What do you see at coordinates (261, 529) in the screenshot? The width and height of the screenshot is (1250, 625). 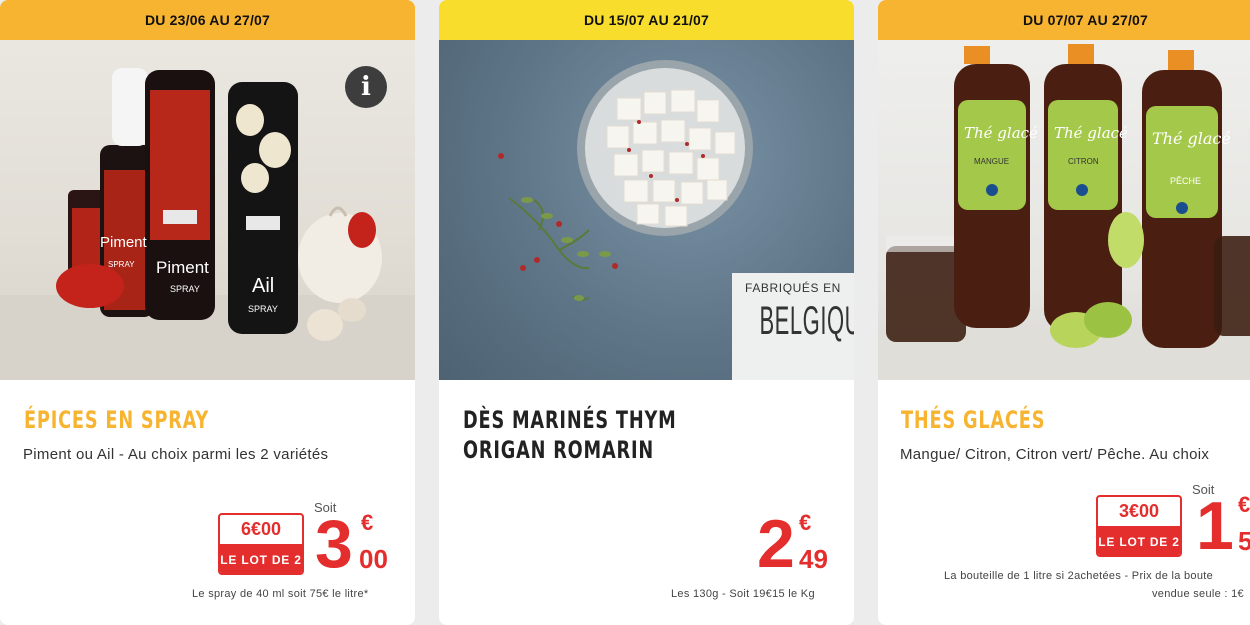 I see `old-price: 6€00` at bounding box center [261, 529].